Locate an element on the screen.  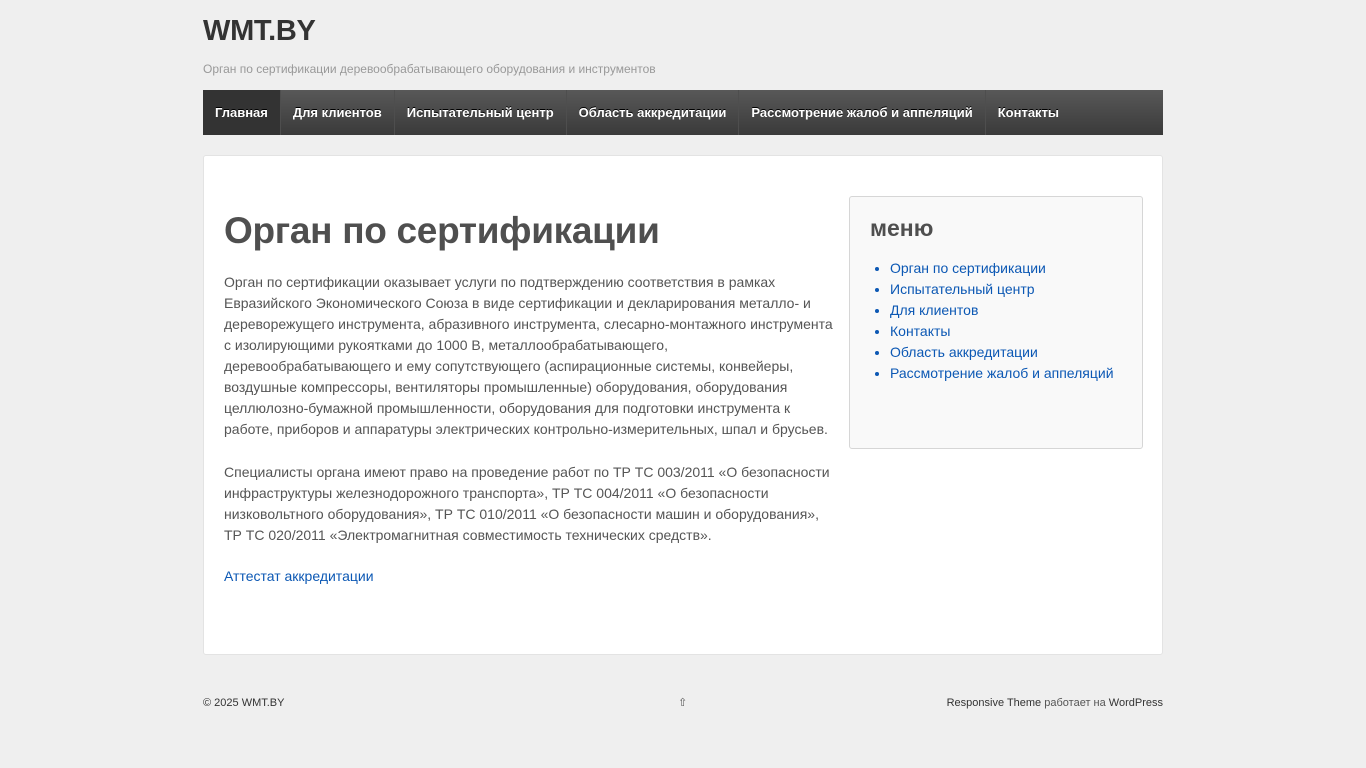
footer-copyright: © 2025 WMT.BY is located at coordinates (244, 703).